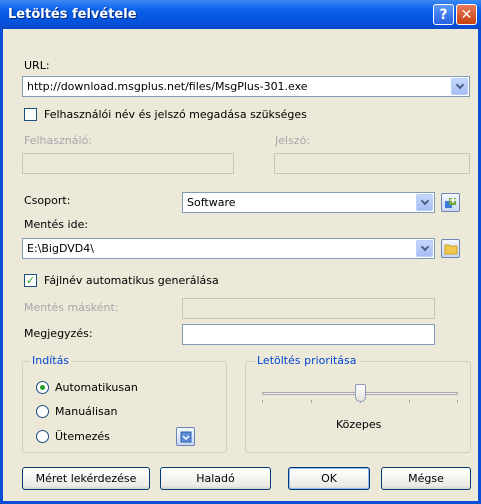 The height and width of the screenshot is (504, 481). I want to click on radio-schedule-label: Ütemezés, so click(82, 436).